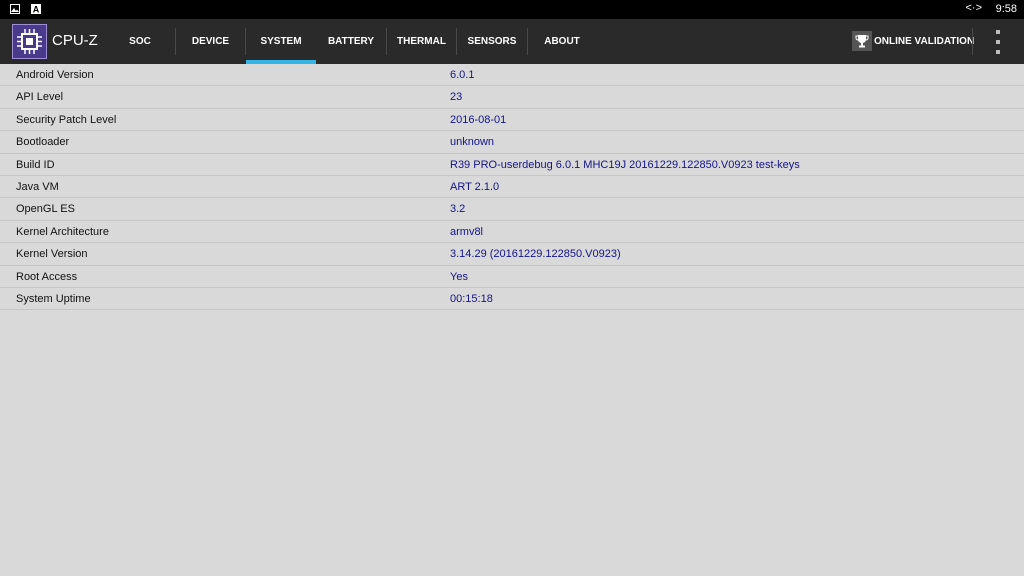  Describe the element at coordinates (62, 231) in the screenshot. I see `row-label: Kernel Architecture` at that location.